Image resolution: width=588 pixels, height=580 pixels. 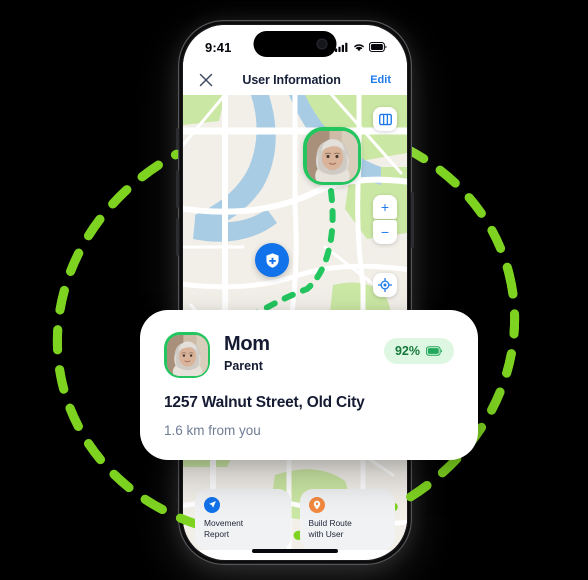 I want to click on user-role: Parent, so click(x=243, y=366).